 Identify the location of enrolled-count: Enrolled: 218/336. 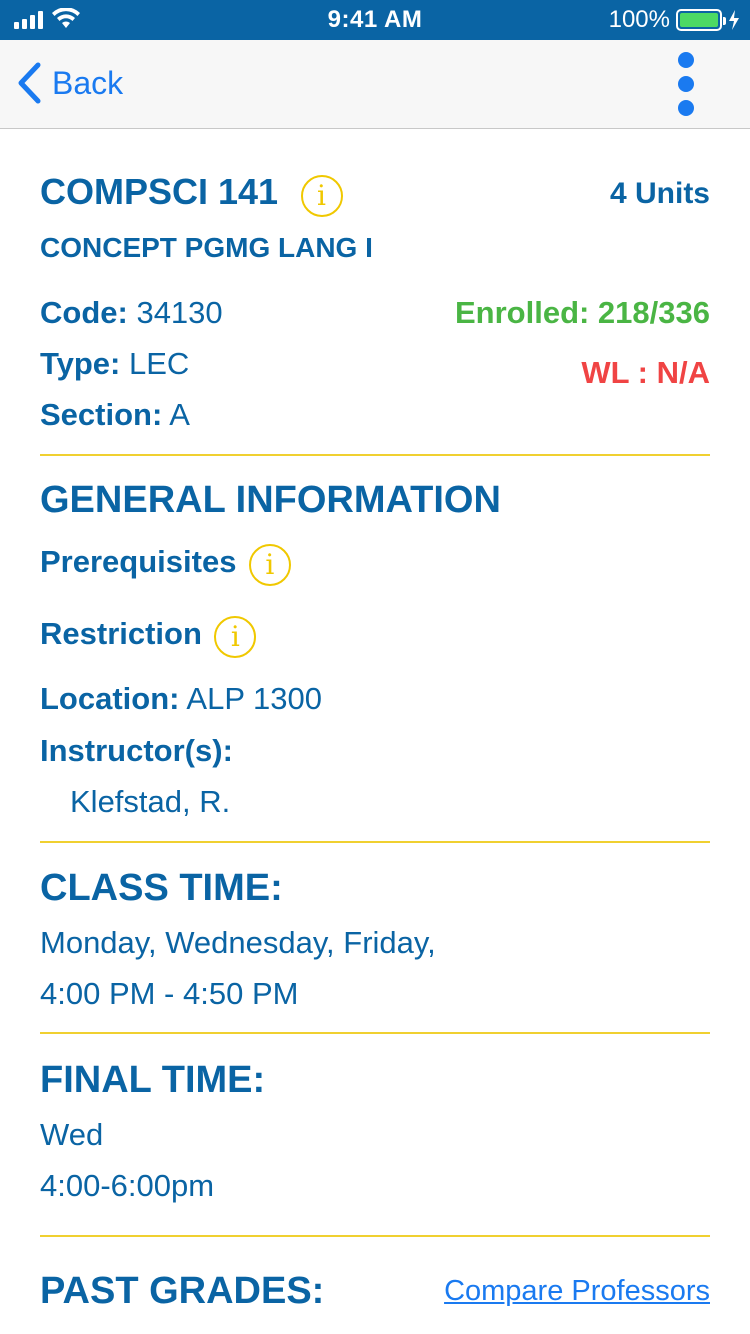
(582, 312).